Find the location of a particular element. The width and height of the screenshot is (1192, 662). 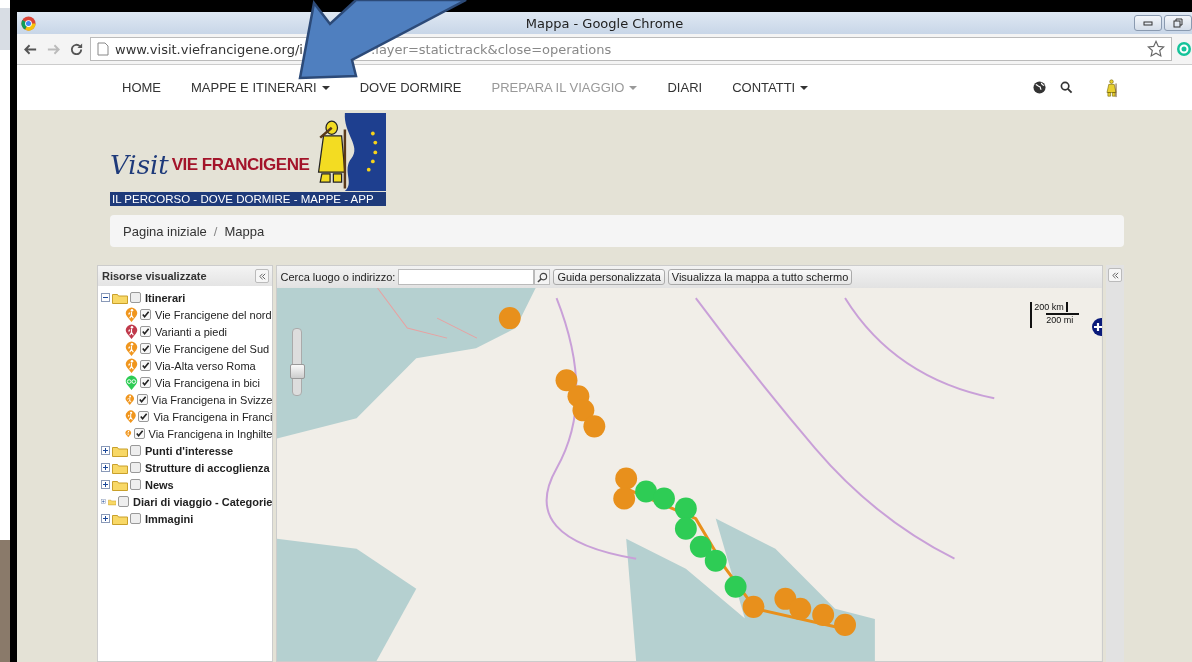

tree-item-label: Itinerari is located at coordinates (165, 297).